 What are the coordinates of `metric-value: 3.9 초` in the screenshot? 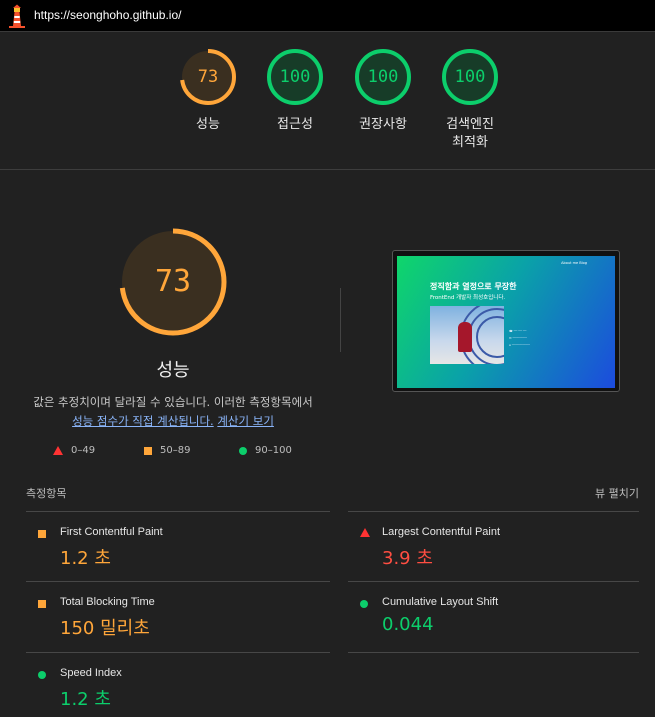 It's located at (407, 558).